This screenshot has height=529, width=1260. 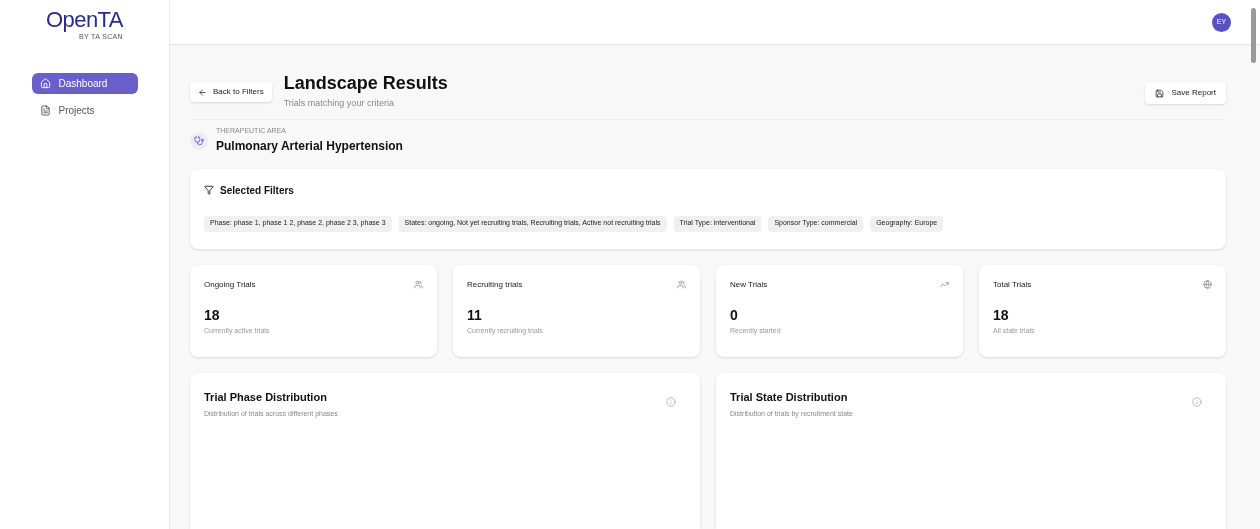 I want to click on stat-value: 0, so click(x=734, y=314).